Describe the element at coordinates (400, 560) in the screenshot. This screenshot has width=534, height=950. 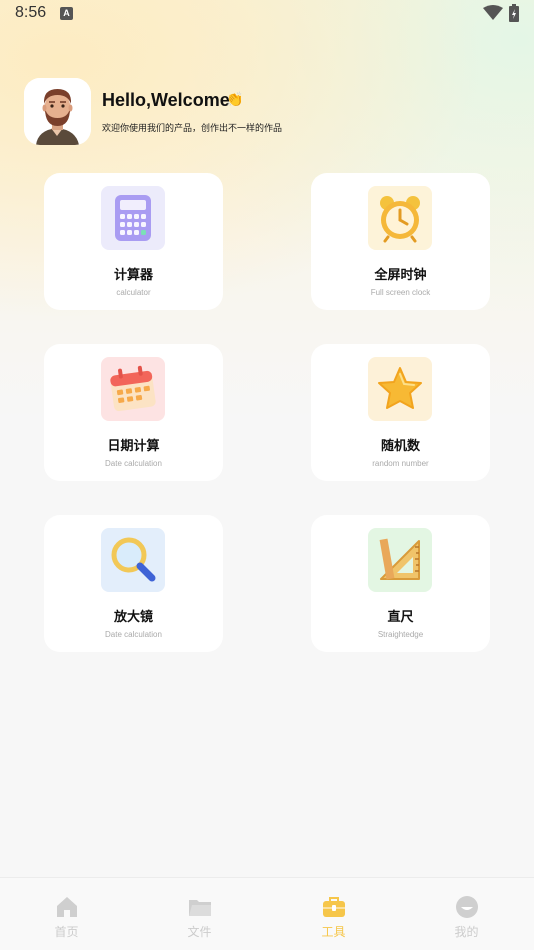
I see `ruler-icon` at that location.